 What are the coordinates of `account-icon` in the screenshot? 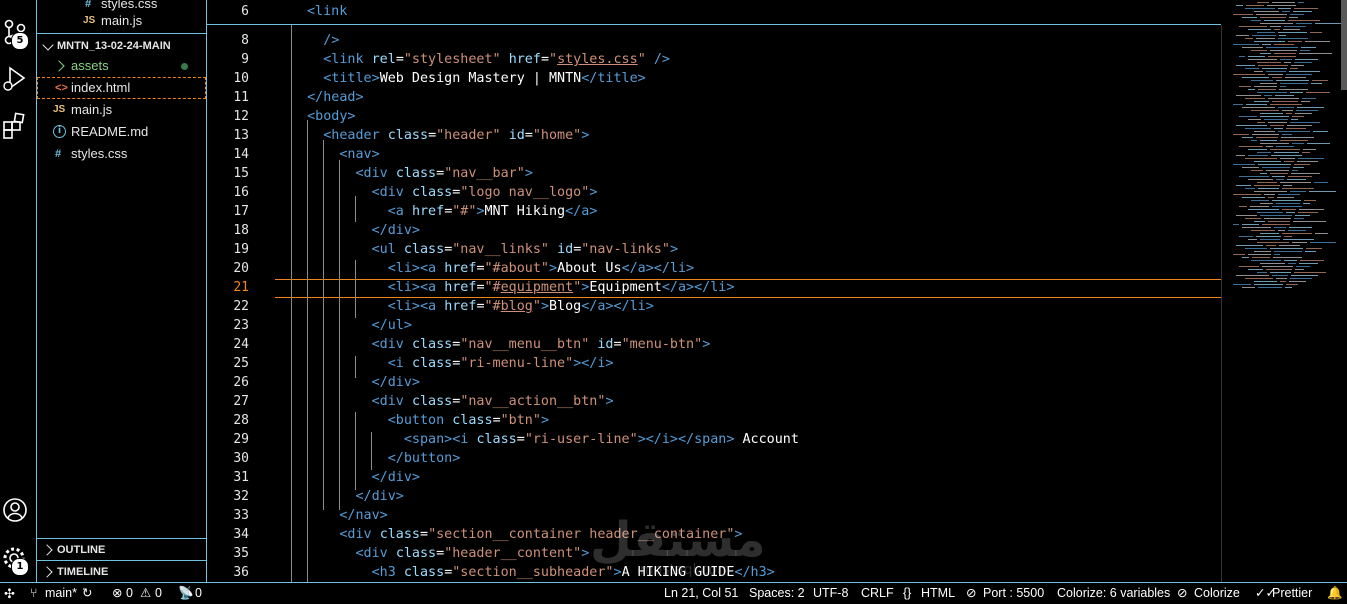 It's located at (16, 510).